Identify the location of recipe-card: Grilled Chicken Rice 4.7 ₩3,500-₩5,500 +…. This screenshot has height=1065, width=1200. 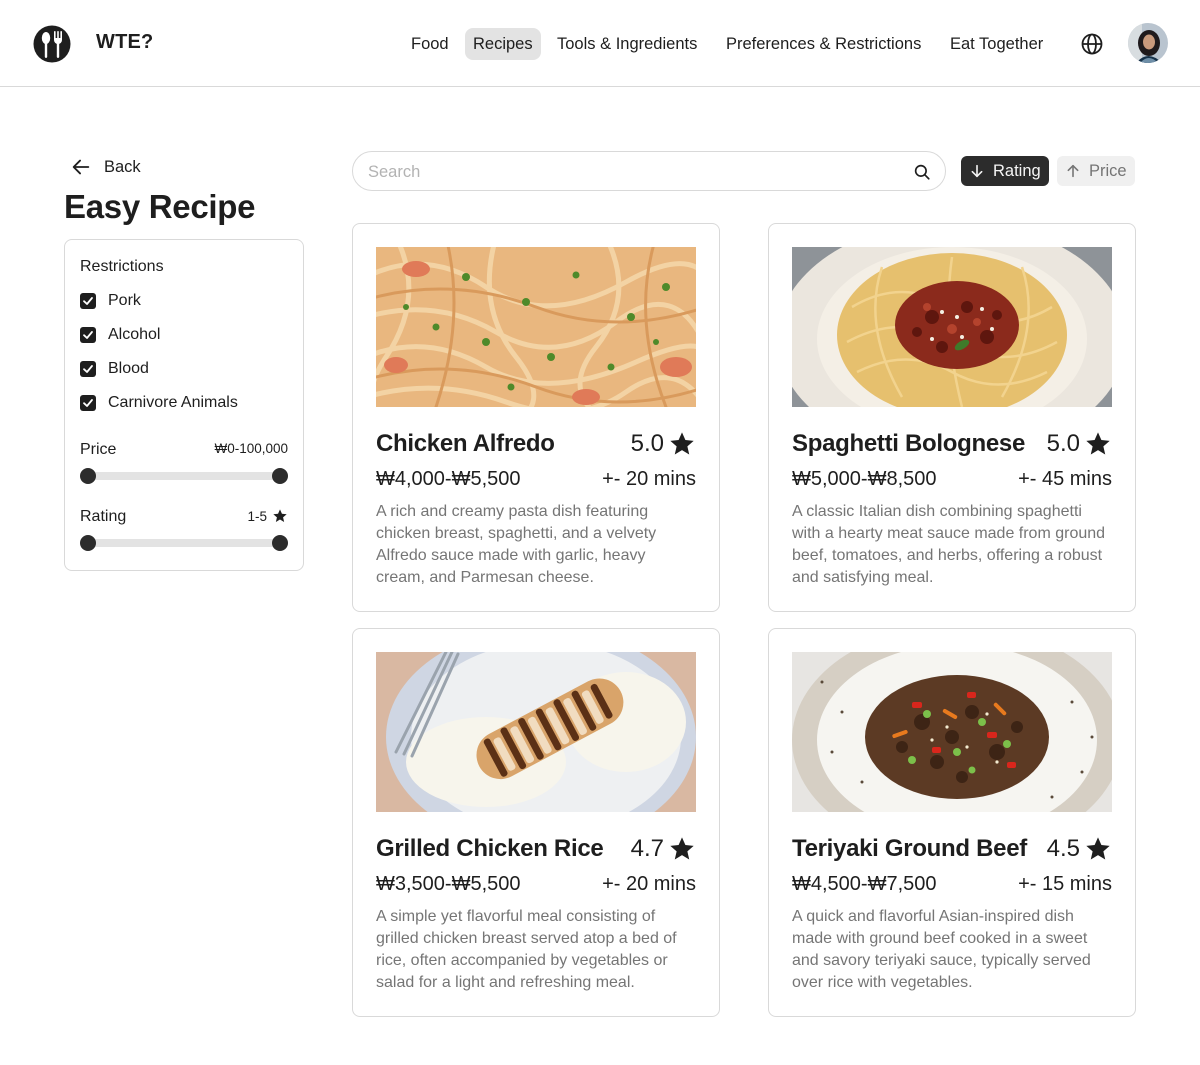
(536, 822).